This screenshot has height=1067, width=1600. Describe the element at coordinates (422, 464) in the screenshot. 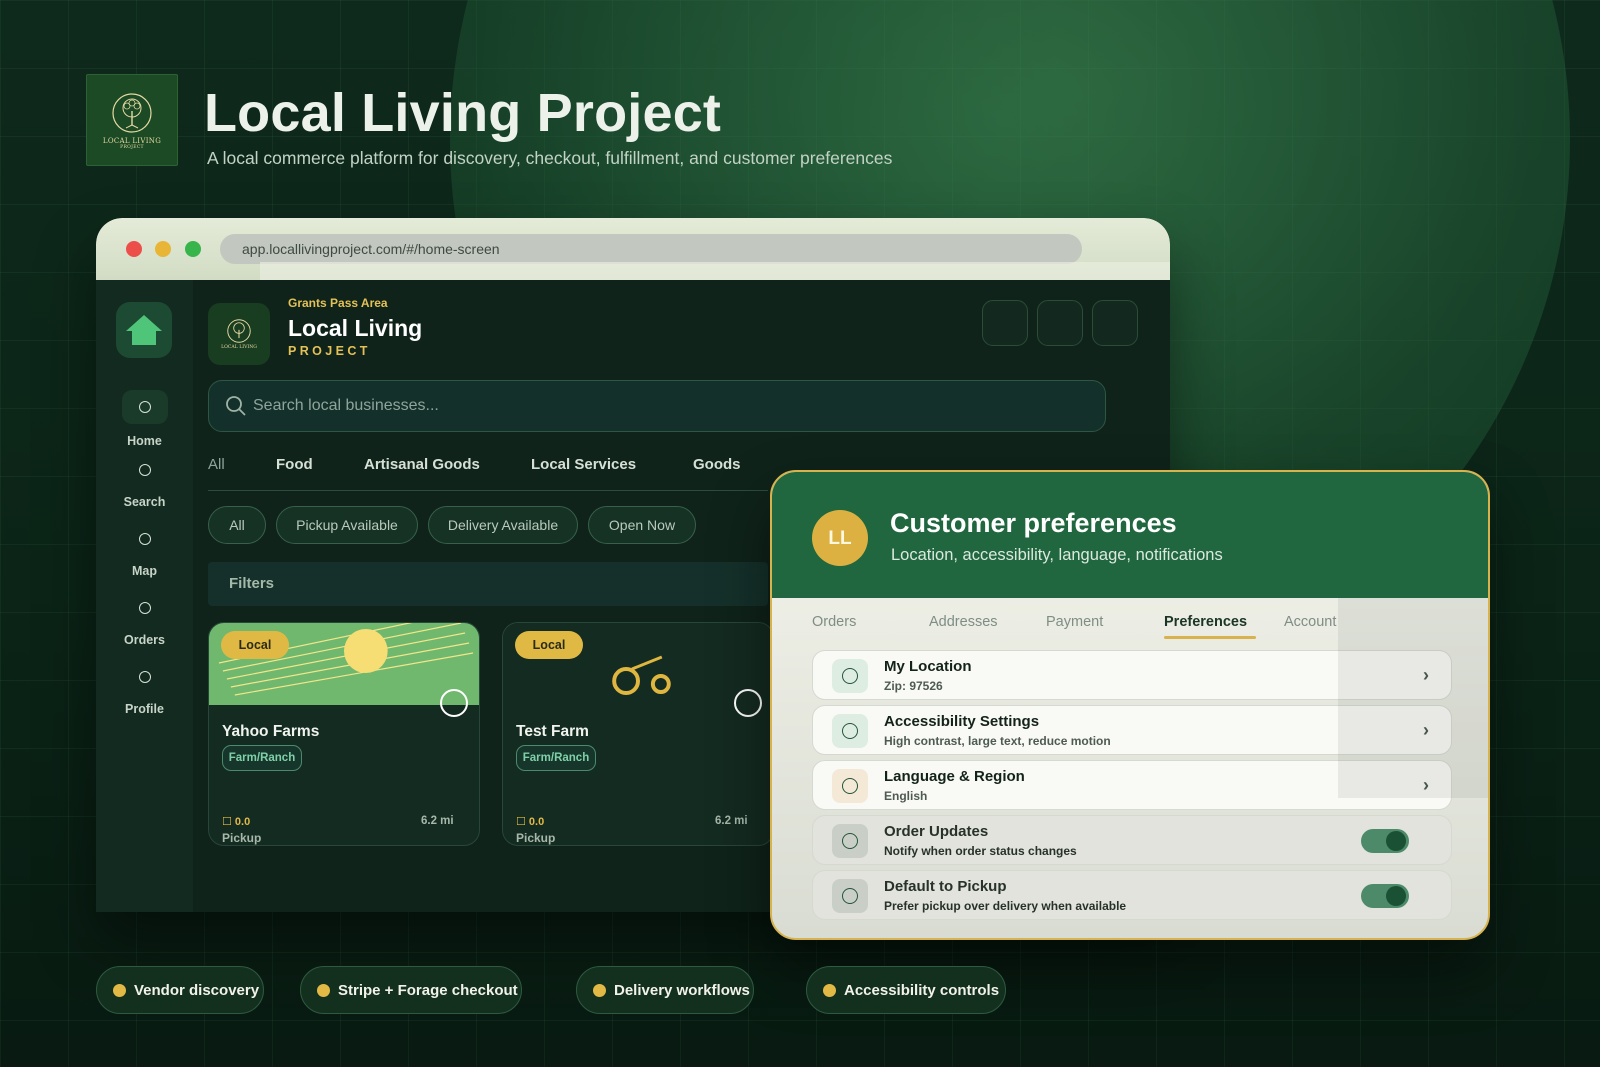

I see `category-tab-artisanal-goods: Artisanal Goods` at that location.